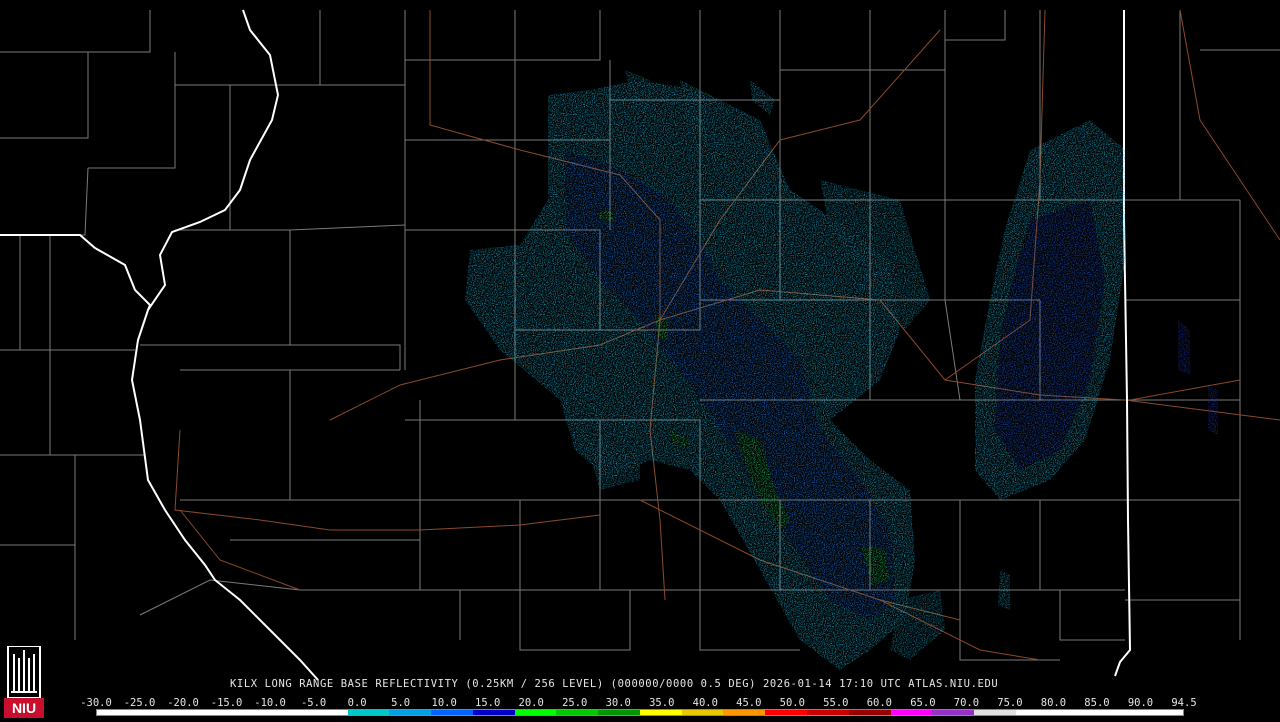 The height and width of the screenshot is (722, 1280). I want to click on niu-logo-text: NIU, so click(24, 708).